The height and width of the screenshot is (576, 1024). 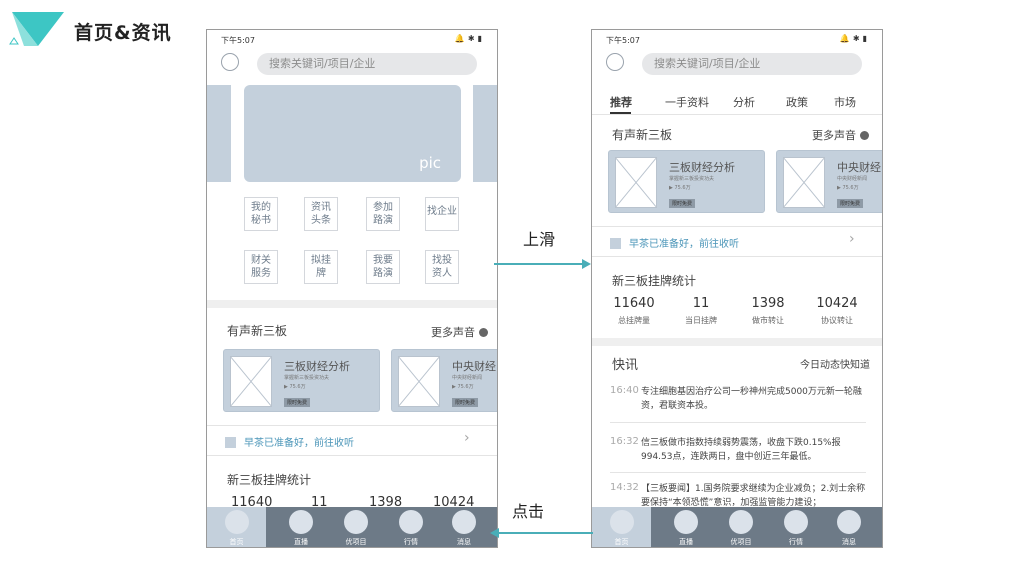 What do you see at coordinates (485, 133) in the screenshot?
I see `banner-next` at bounding box center [485, 133].